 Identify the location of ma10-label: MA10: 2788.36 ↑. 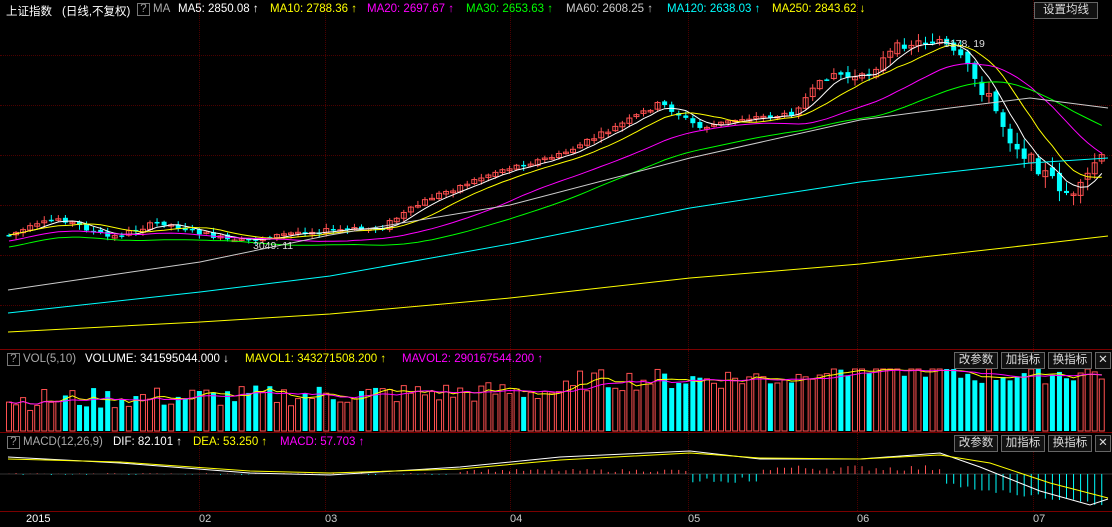
(313, 9).